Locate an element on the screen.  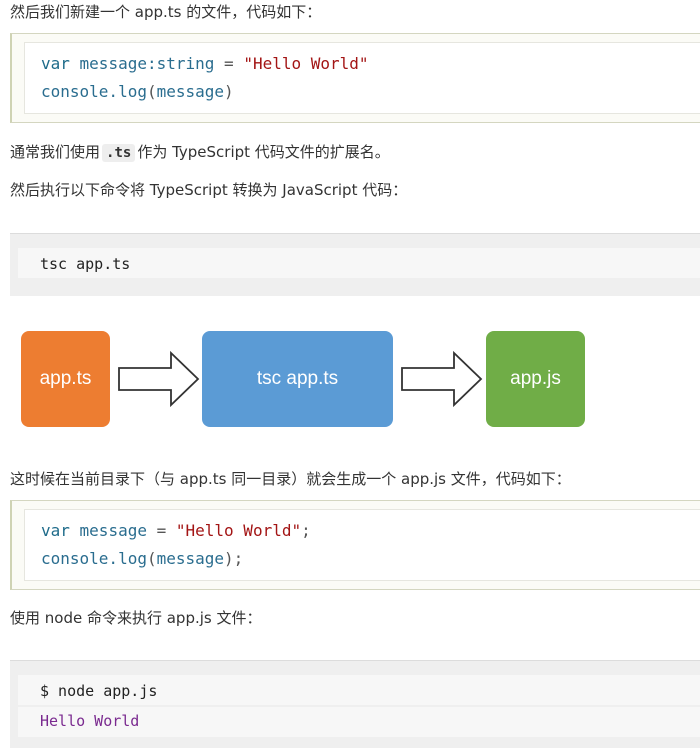
flow-box-app-ts: app.ts is located at coordinates (65, 379).